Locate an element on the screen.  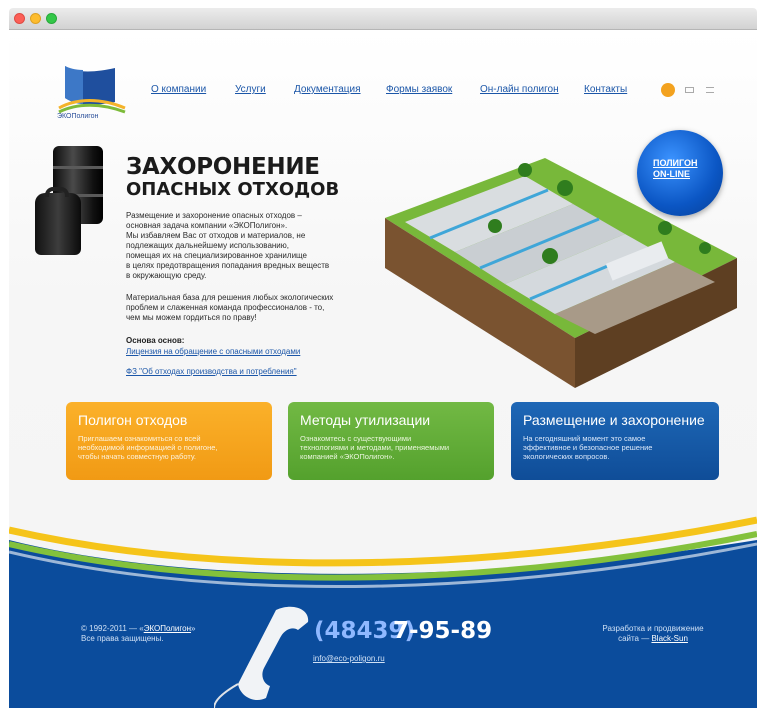
nav-item-request-forms: Формы заявок is located at coordinates (419, 89).